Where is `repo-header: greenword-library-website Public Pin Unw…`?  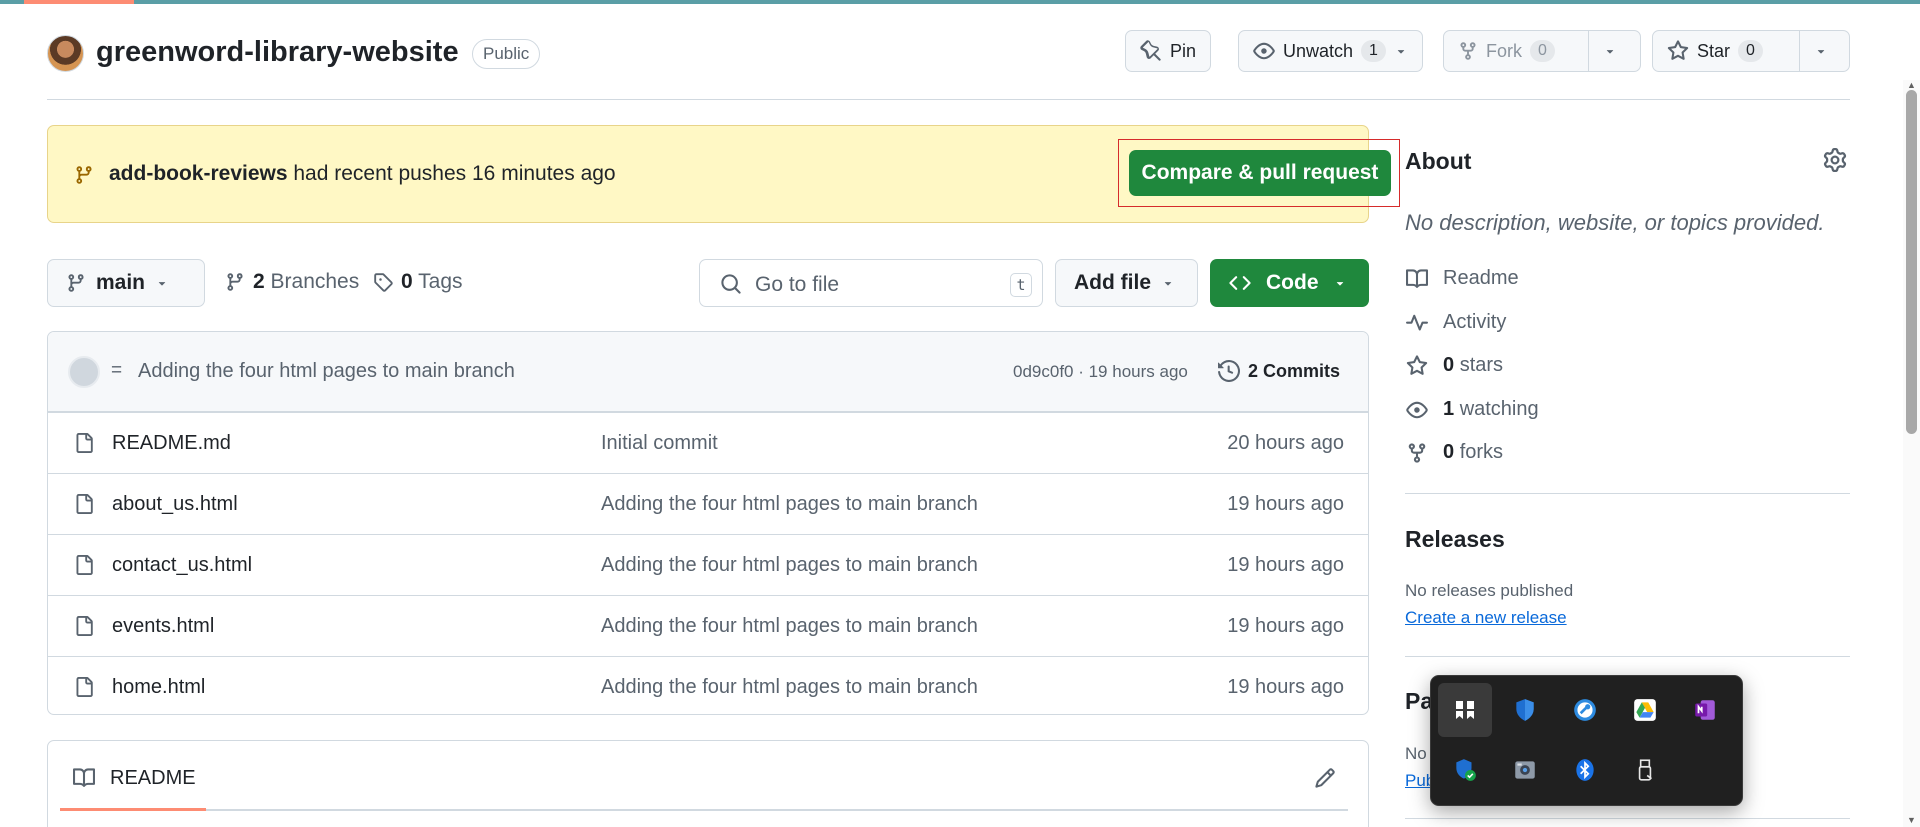 repo-header: greenword-library-website Public Pin Unw… is located at coordinates (948, 65).